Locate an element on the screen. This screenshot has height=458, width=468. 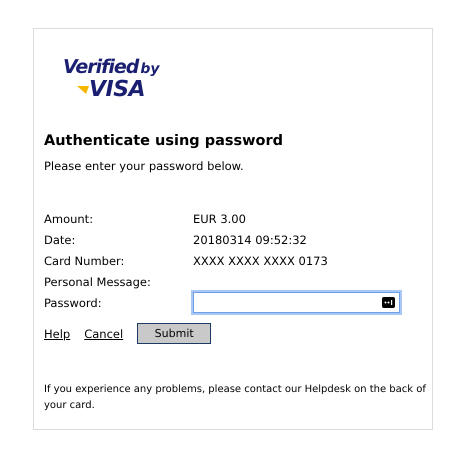
detail-value: EUR 3.00 is located at coordinates (219, 219).